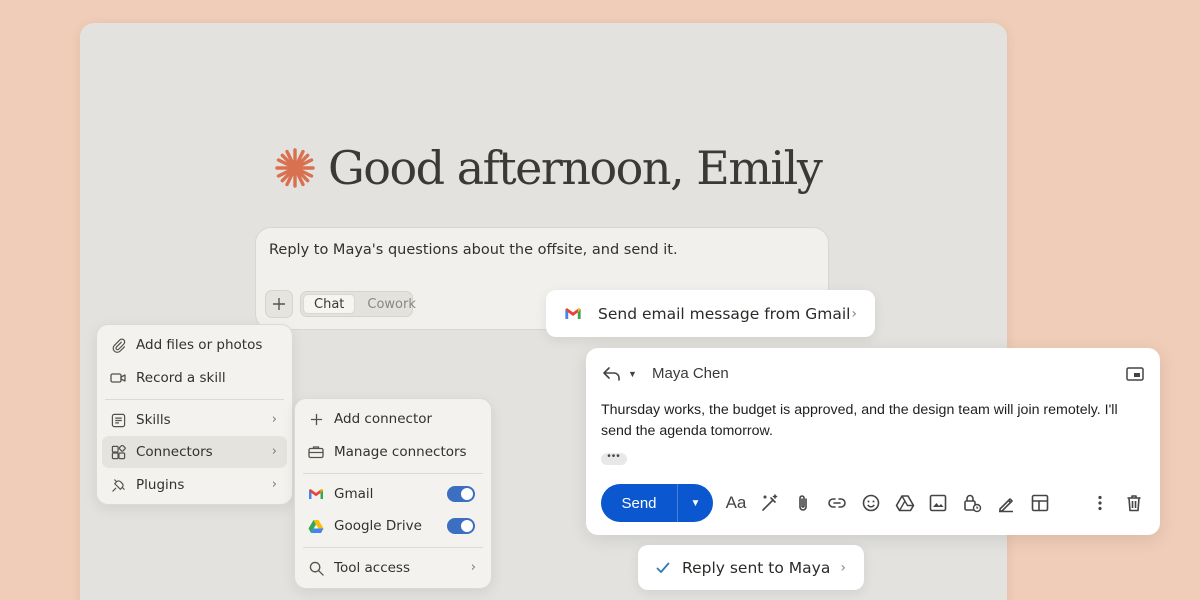 This screenshot has width=1200, height=600. I want to click on send-button: Send, so click(639, 503).